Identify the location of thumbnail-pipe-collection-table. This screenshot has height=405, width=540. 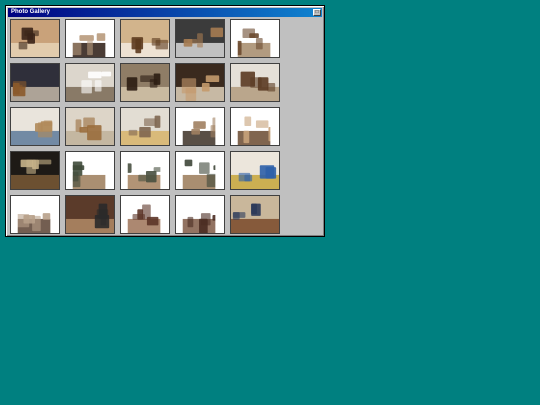
(200, 82).